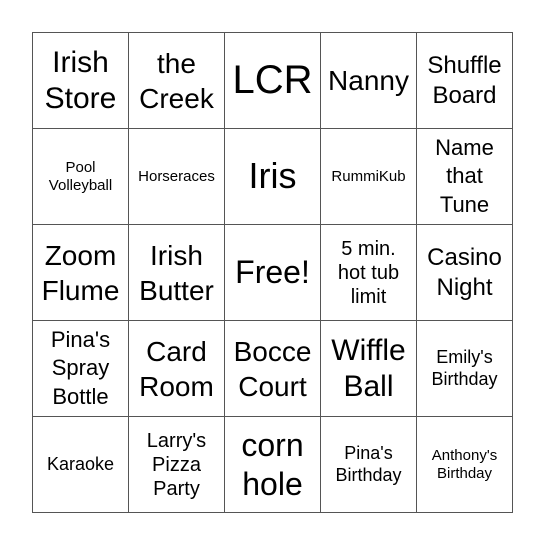 The height and width of the screenshot is (544, 544). I want to click on bingo-cell: Pina's Birthday, so click(368, 464).